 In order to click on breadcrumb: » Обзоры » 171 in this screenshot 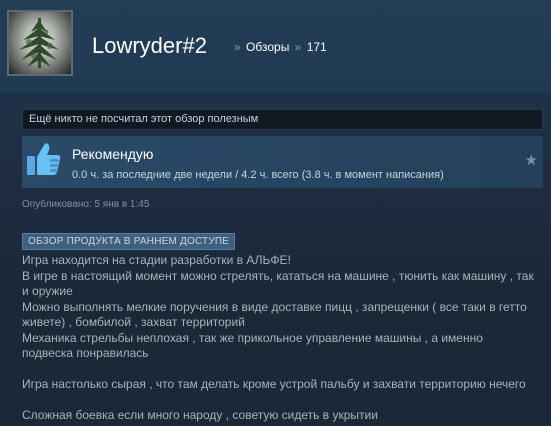, I will do `click(279, 47)`.